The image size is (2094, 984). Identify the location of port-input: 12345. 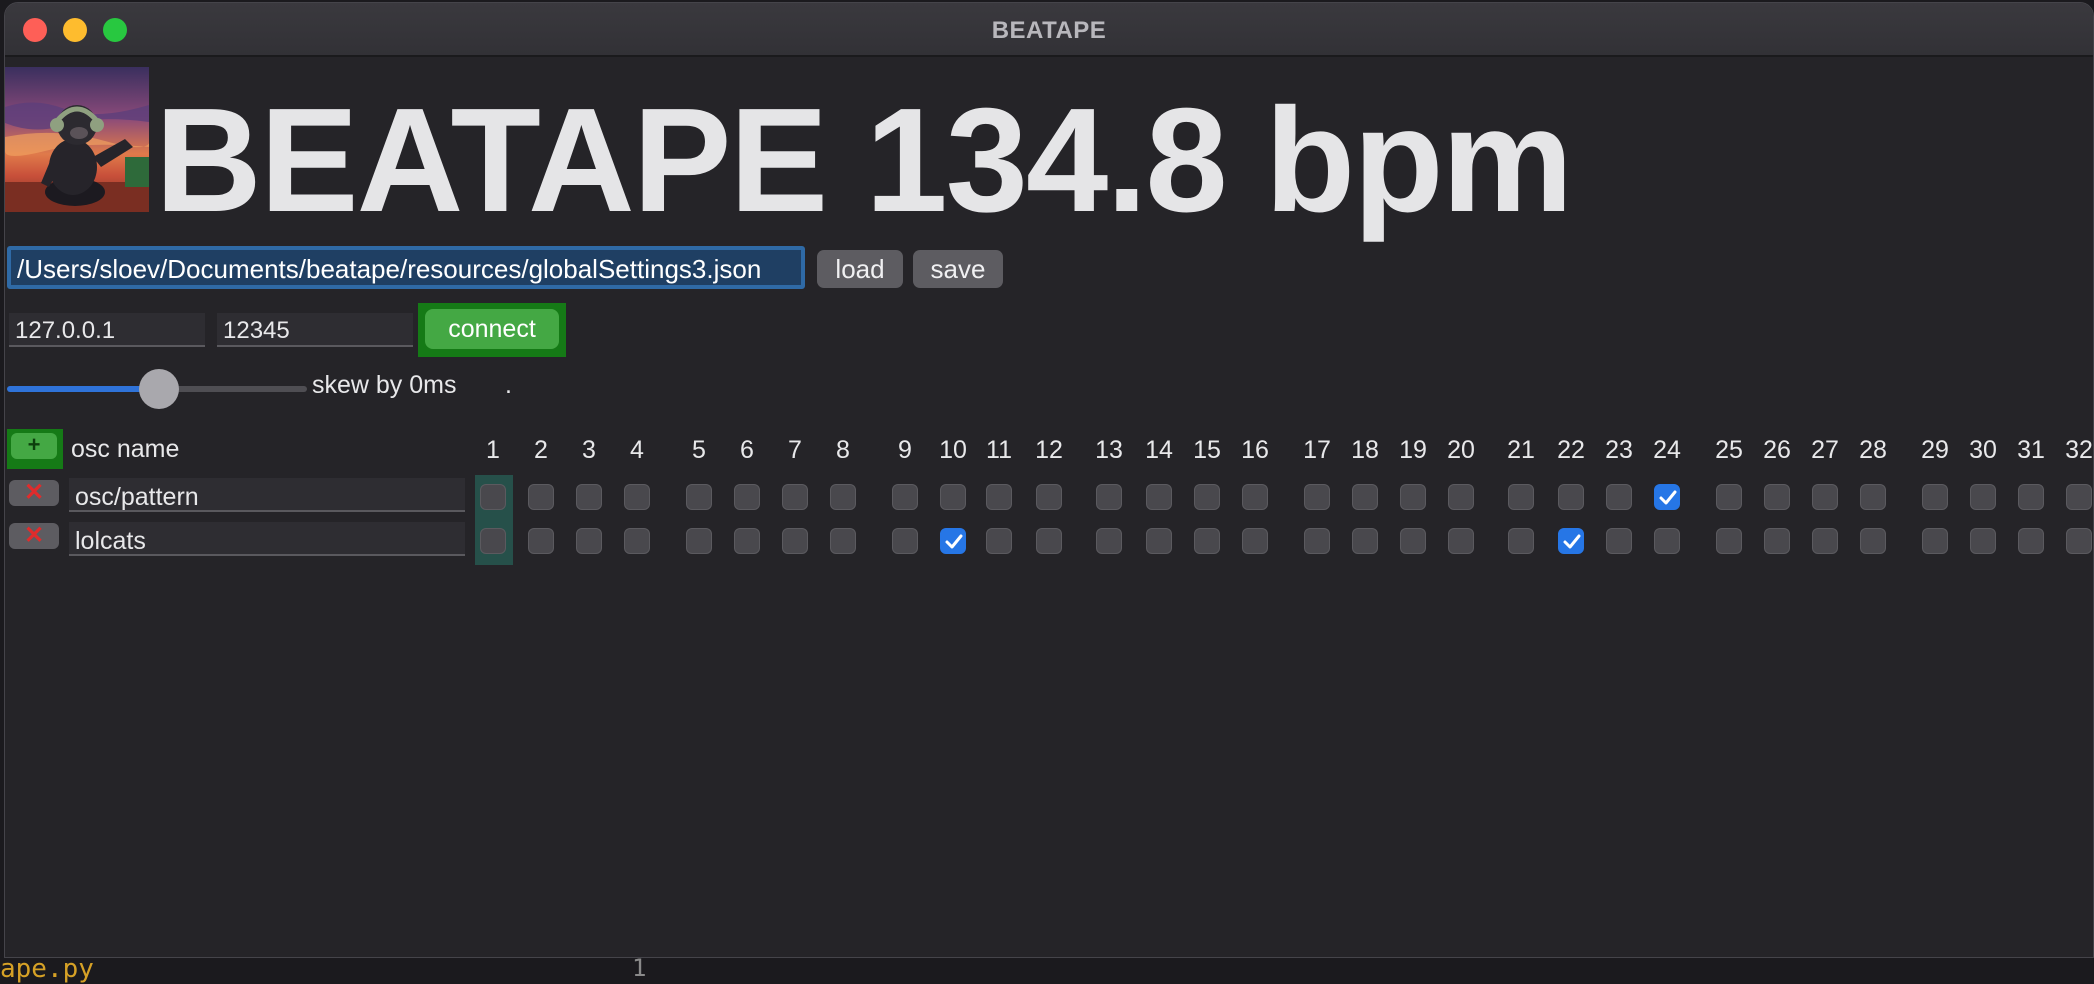
(315, 330).